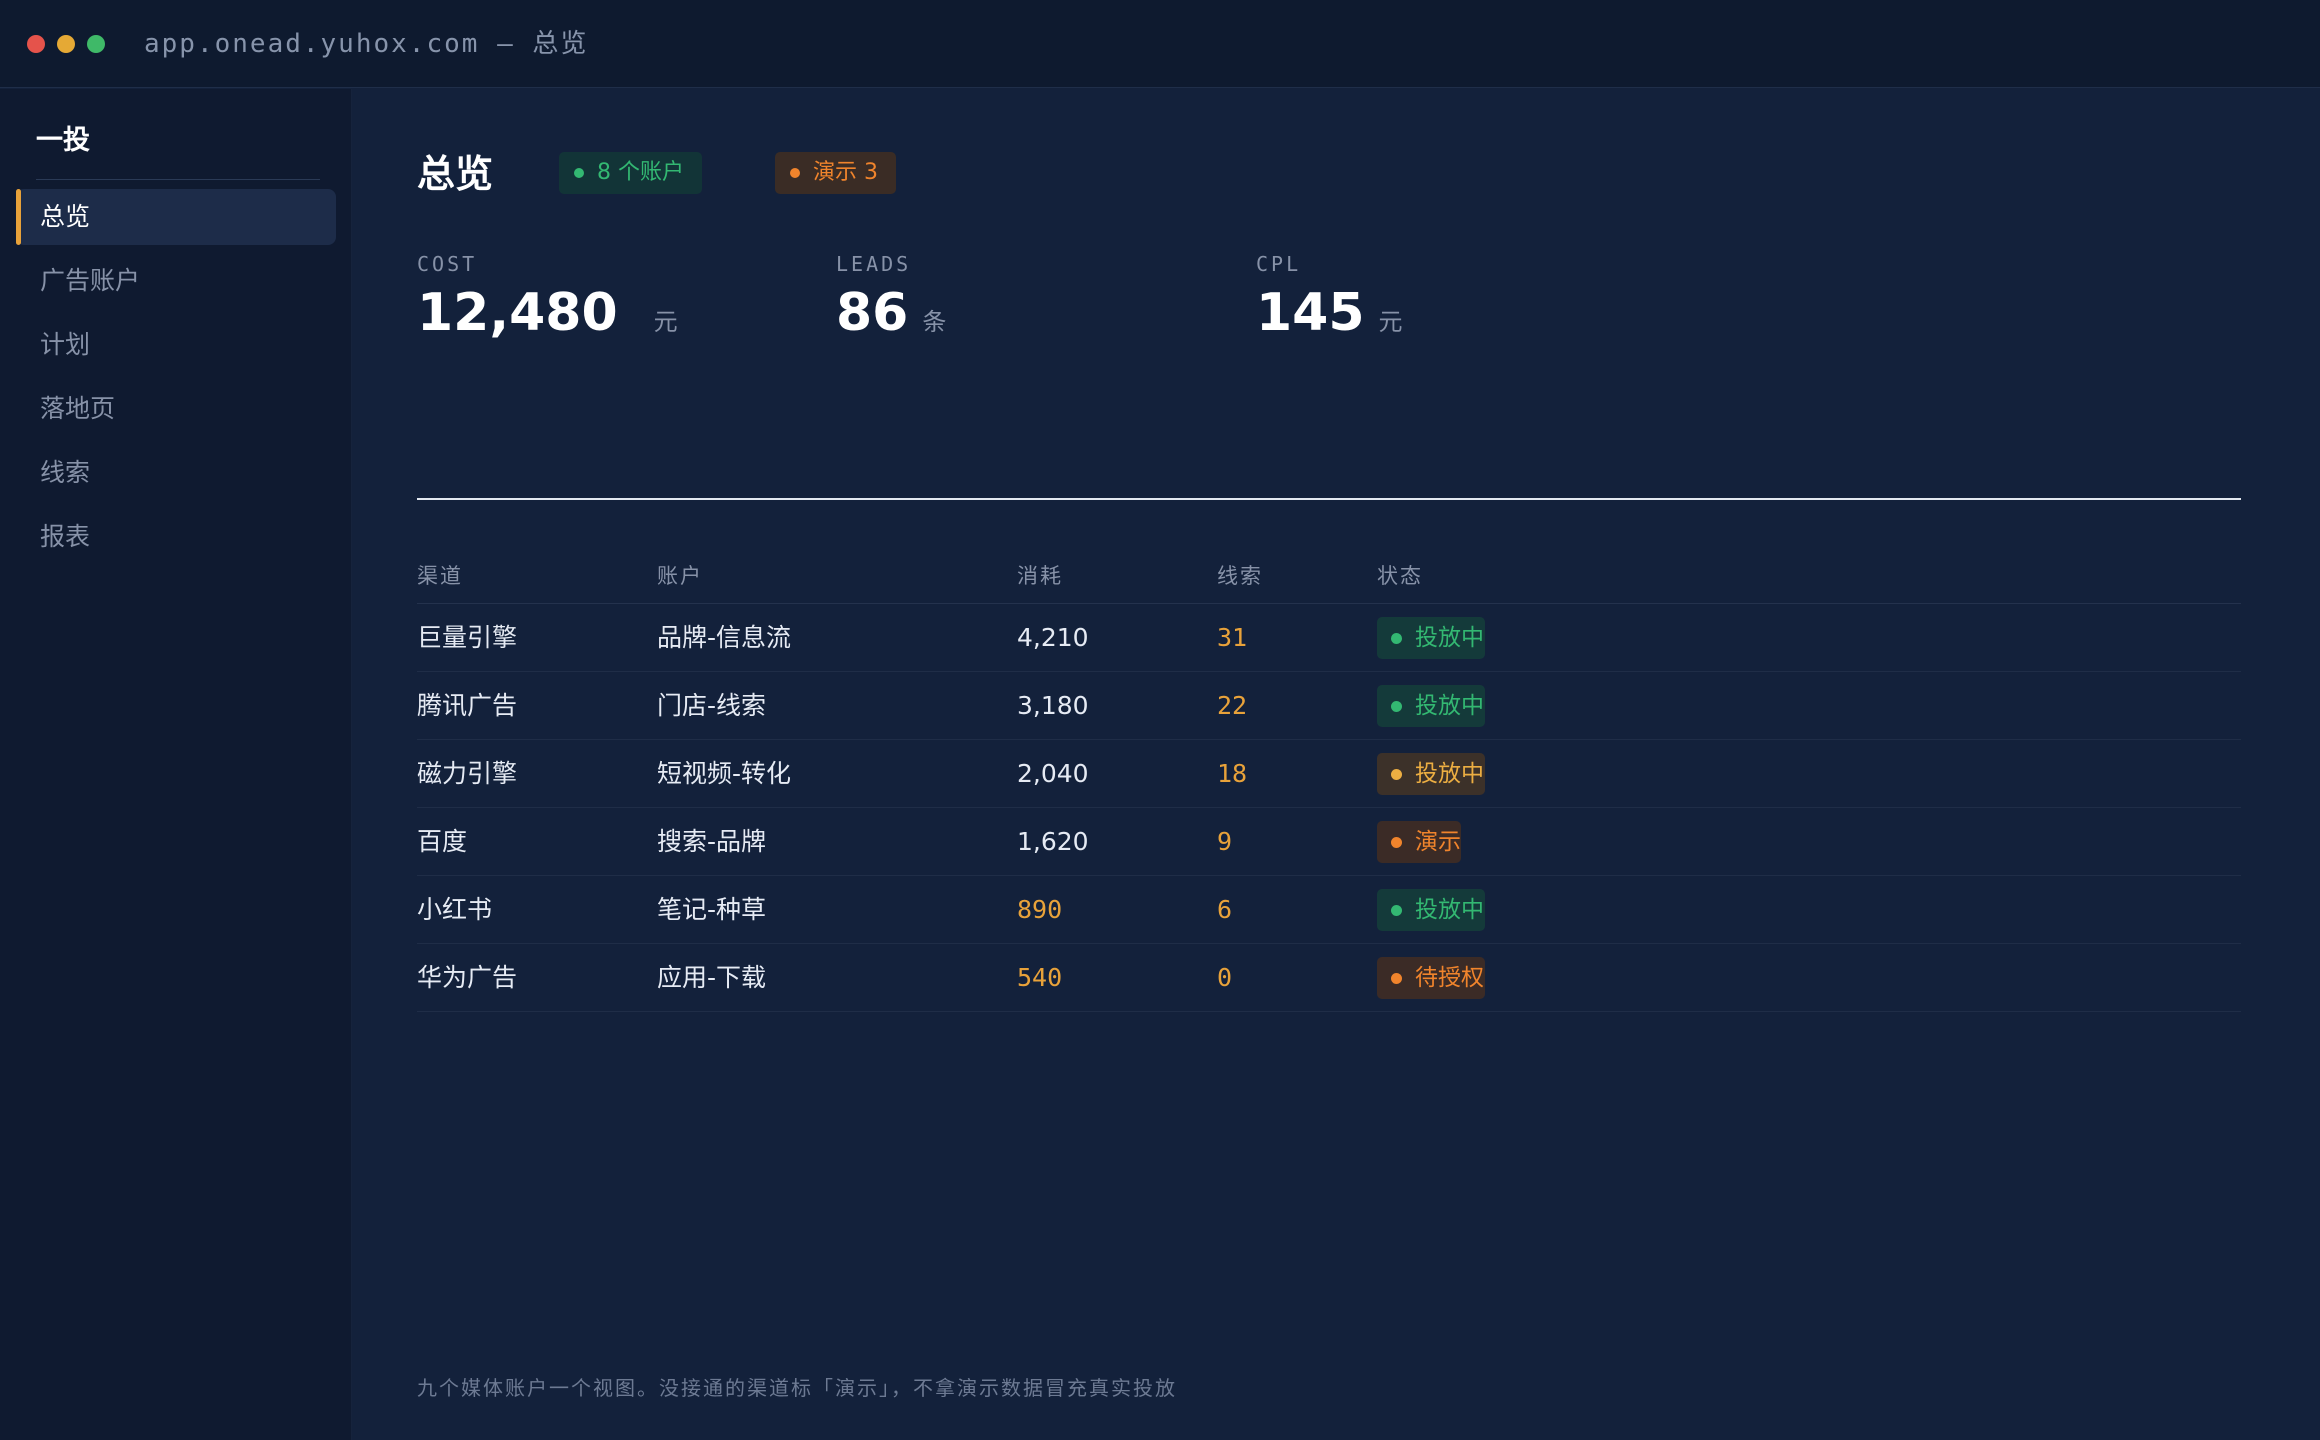  Describe the element at coordinates (176, 537) in the screenshot. I see `sidebar-item-reports: 报表` at that location.